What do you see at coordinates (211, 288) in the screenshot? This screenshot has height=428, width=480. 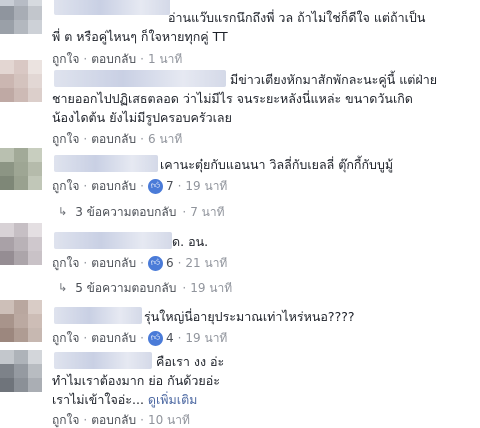 I see `reply-timestamp: 19 นาที` at bounding box center [211, 288].